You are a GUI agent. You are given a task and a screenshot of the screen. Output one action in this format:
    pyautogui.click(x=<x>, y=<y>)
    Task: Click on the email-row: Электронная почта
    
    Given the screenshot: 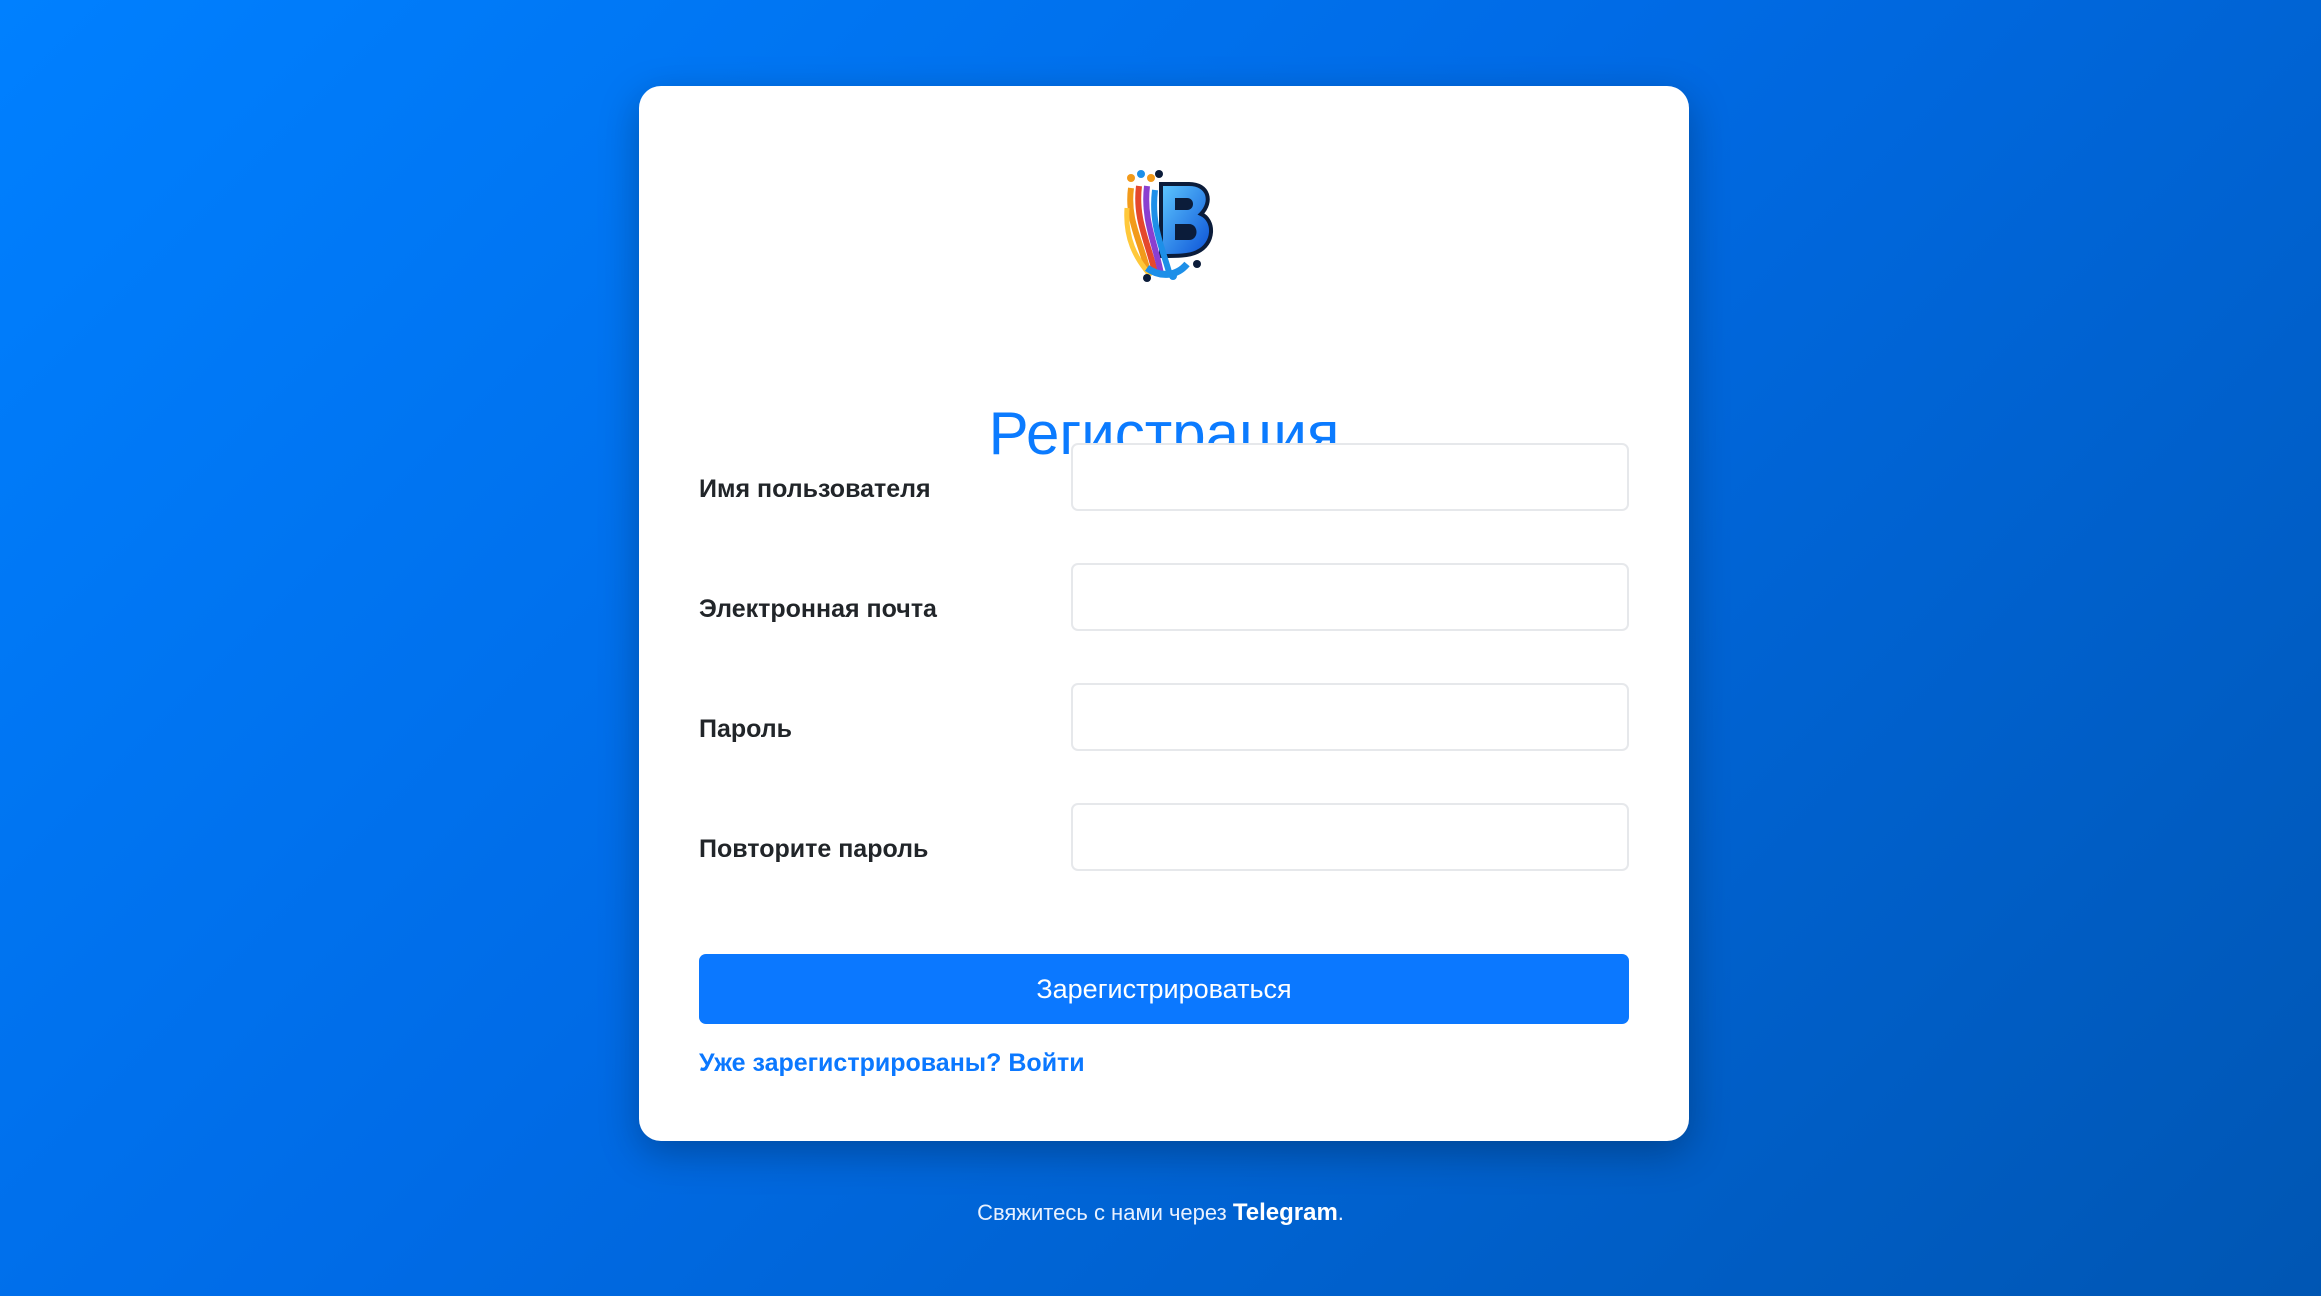 What is the action you would take?
    pyautogui.click(x=1164, y=598)
    